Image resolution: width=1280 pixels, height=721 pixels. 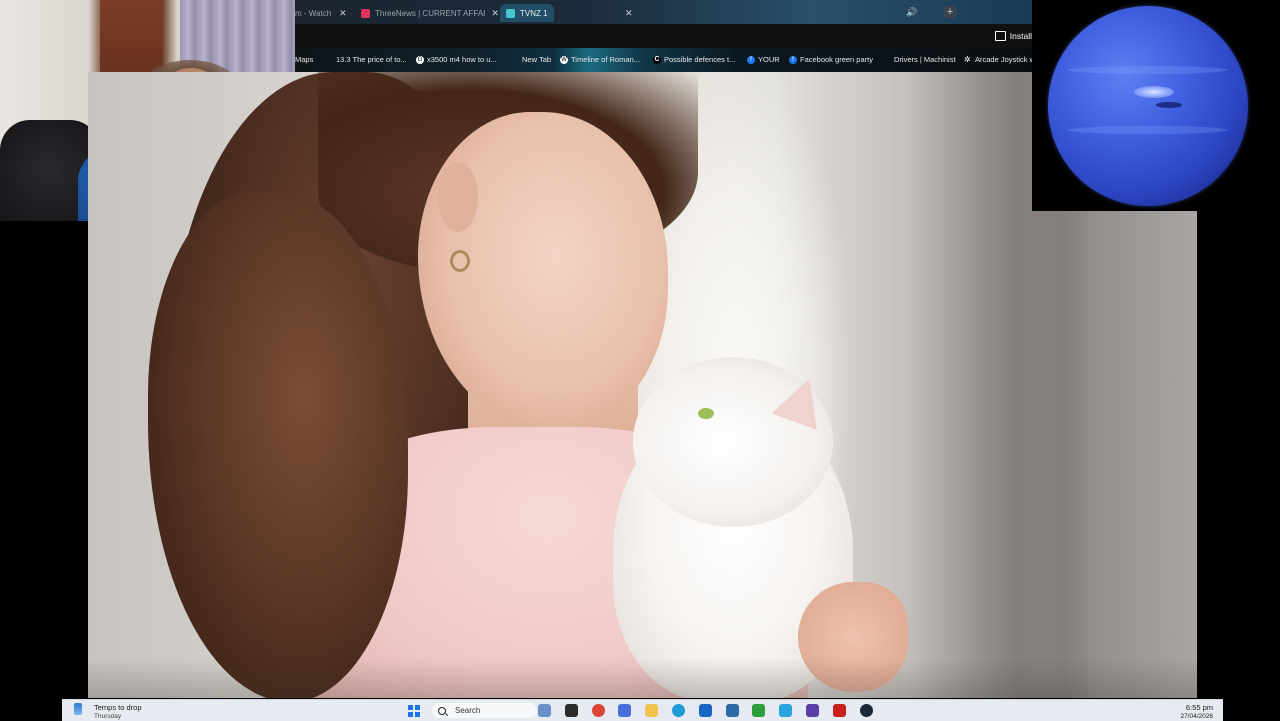 I want to click on bookmark-label: New Tab, so click(x=537, y=59).